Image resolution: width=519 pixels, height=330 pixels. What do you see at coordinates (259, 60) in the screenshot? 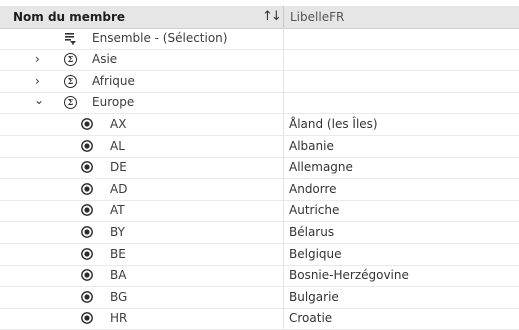
I see `tree-row-asie: › Σ Asie` at bounding box center [259, 60].